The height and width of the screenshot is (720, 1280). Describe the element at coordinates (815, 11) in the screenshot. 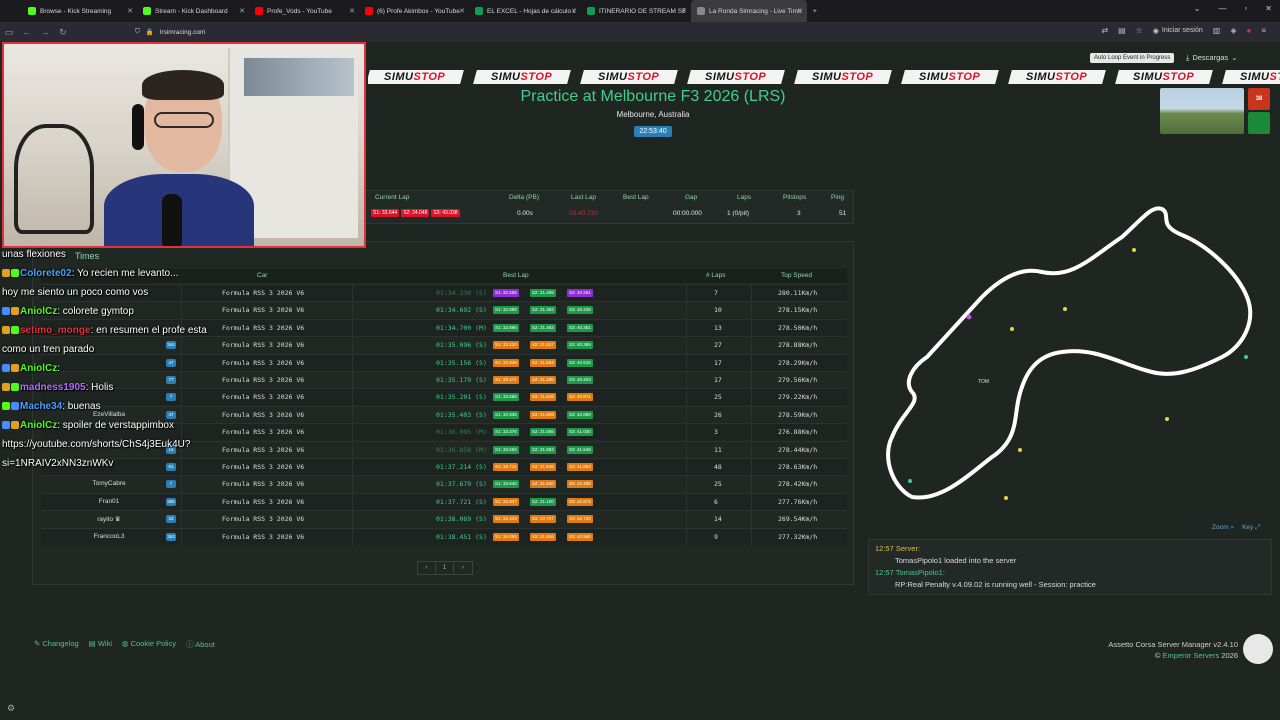

I see `new-tab-button: +` at that location.